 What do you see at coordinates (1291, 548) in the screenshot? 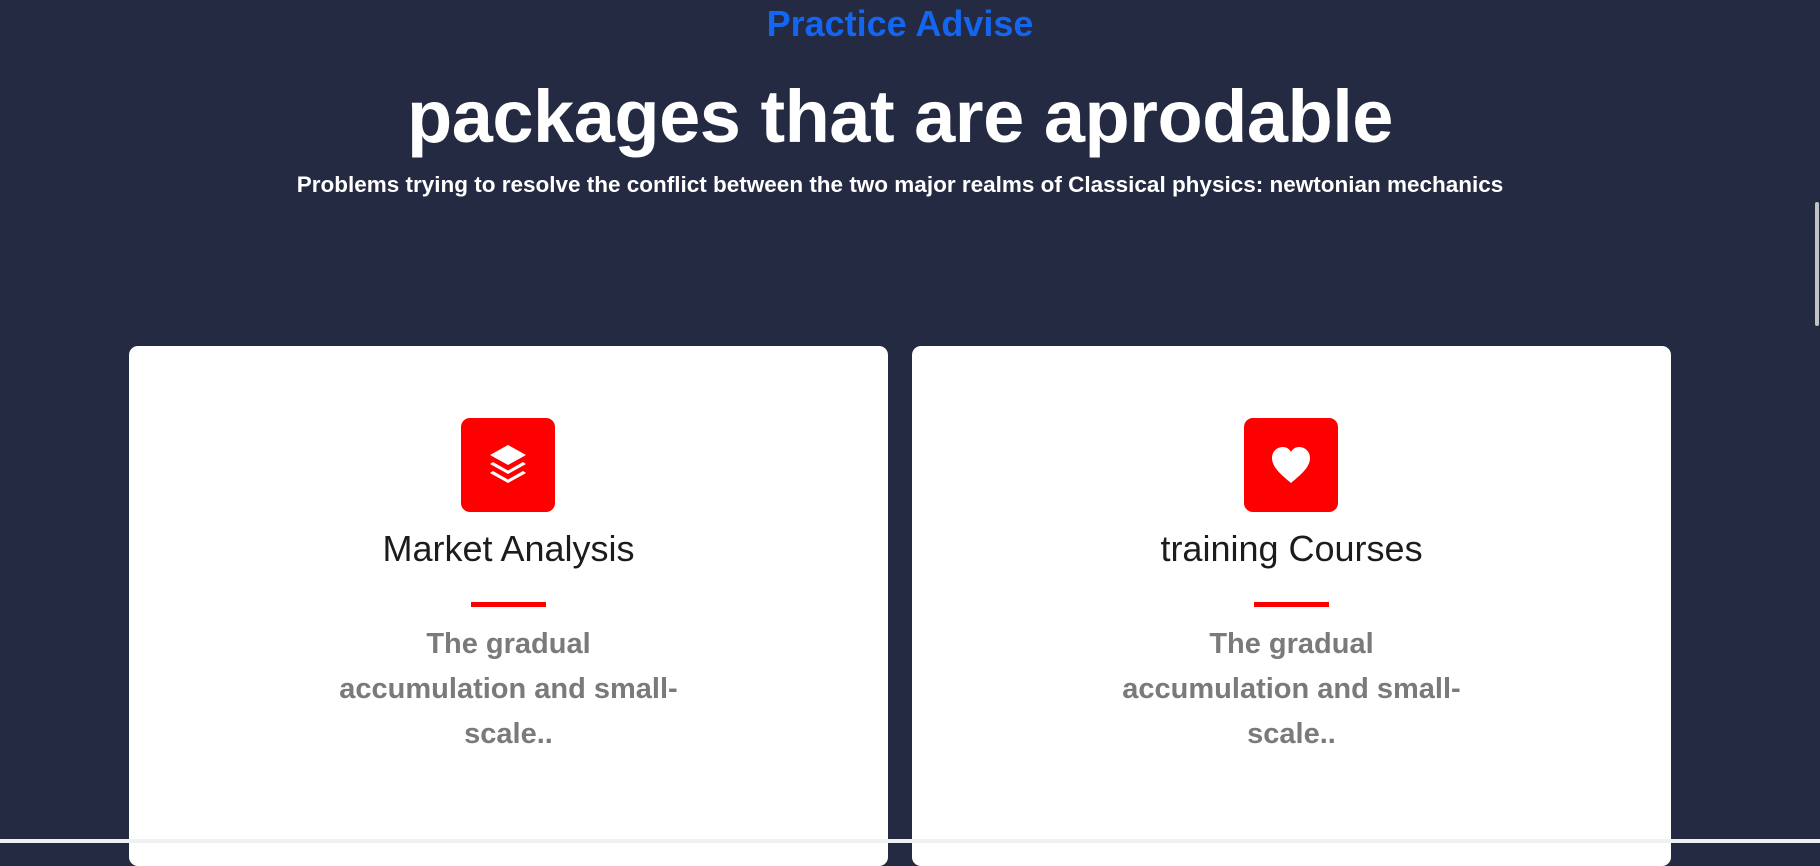
I see `card-title: training Courses` at bounding box center [1291, 548].